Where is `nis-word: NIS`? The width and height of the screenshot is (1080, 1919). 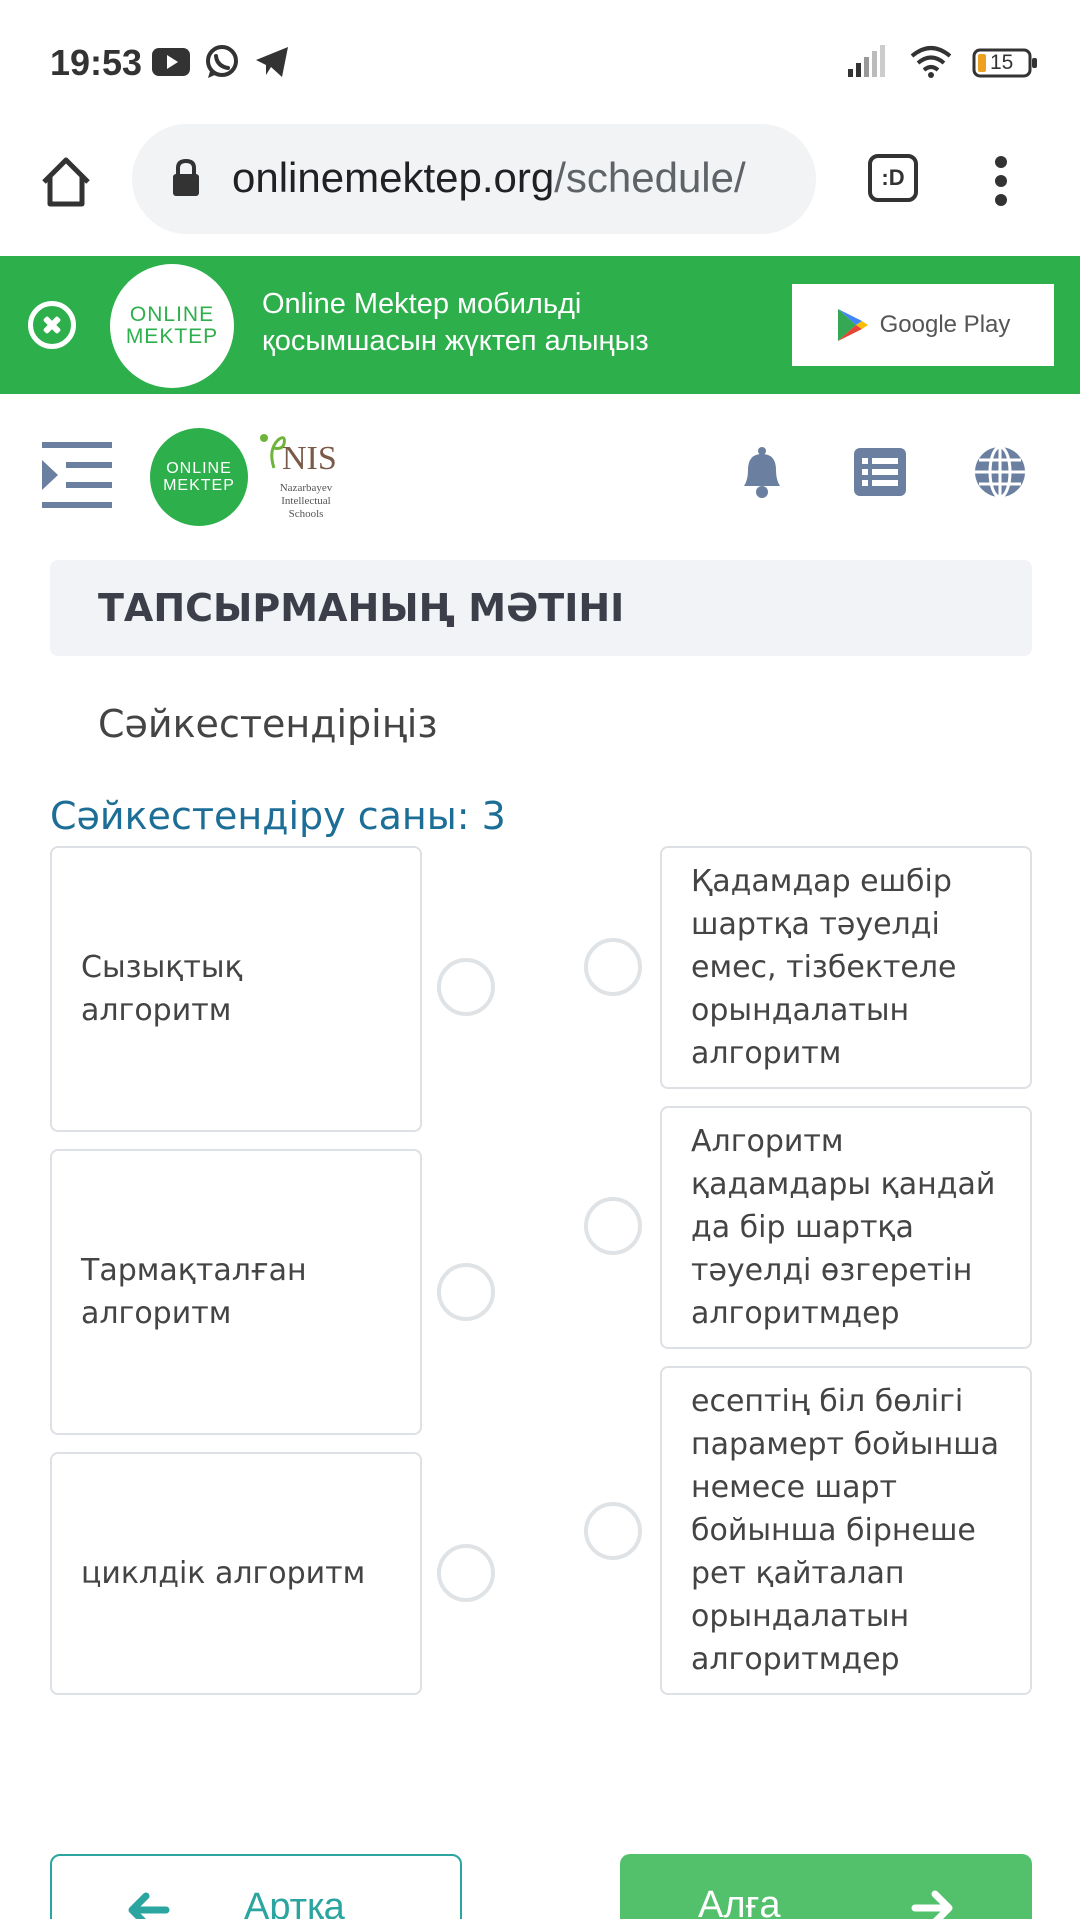
nis-word: NIS is located at coordinates (309, 458).